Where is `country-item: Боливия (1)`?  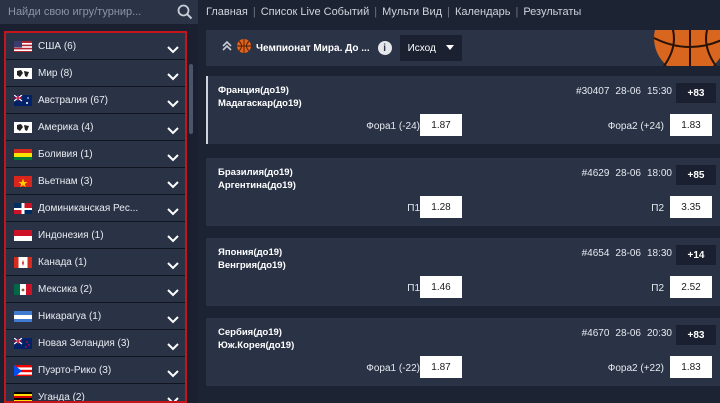
country-item: Боливия (1) is located at coordinates (95, 154).